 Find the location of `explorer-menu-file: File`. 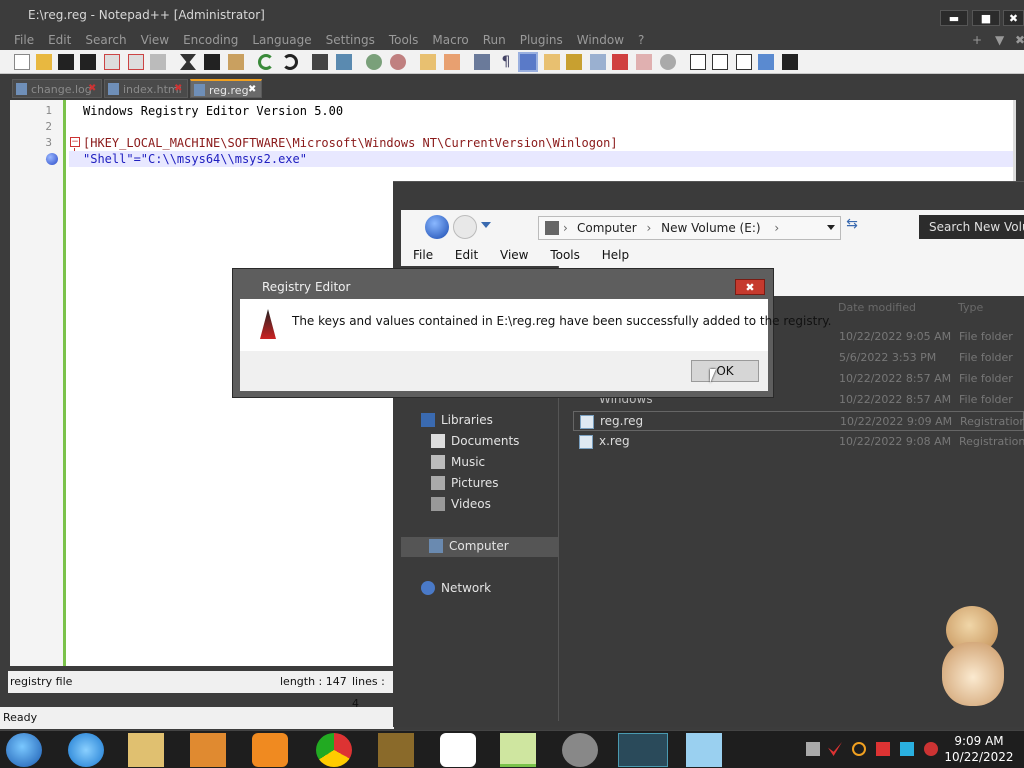

explorer-menu-file: File is located at coordinates (423, 255).